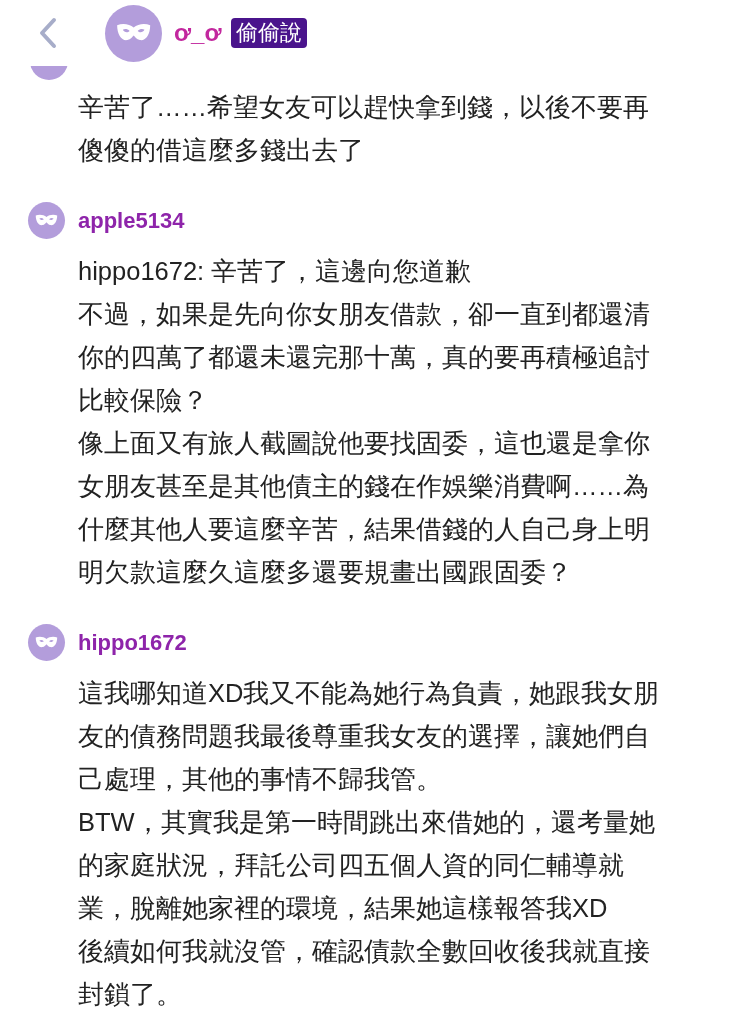 Image resolution: width=744 pixels, height=1024 pixels. Describe the element at coordinates (269, 33) in the screenshot. I see `anonymous-badge: 偷偷說` at that location.